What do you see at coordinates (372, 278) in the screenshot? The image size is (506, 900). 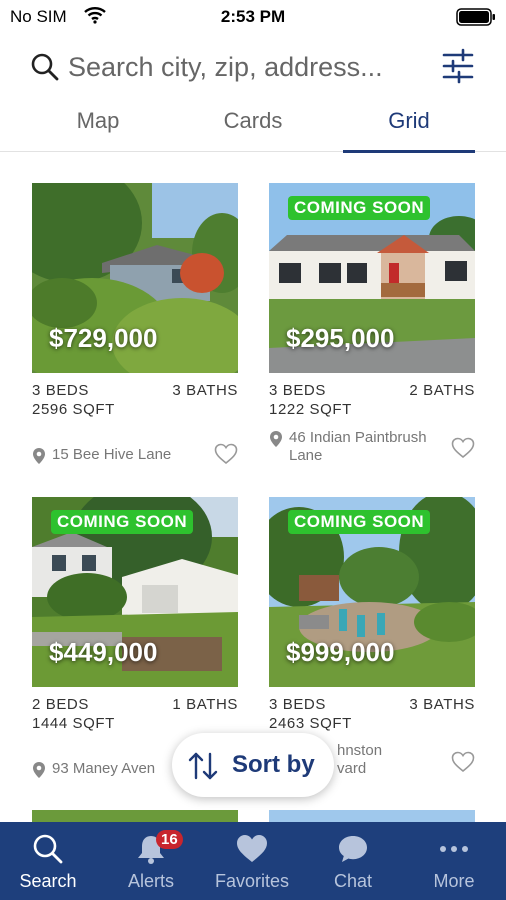 I see `listing-photo: COMING SOON $295,000` at bounding box center [372, 278].